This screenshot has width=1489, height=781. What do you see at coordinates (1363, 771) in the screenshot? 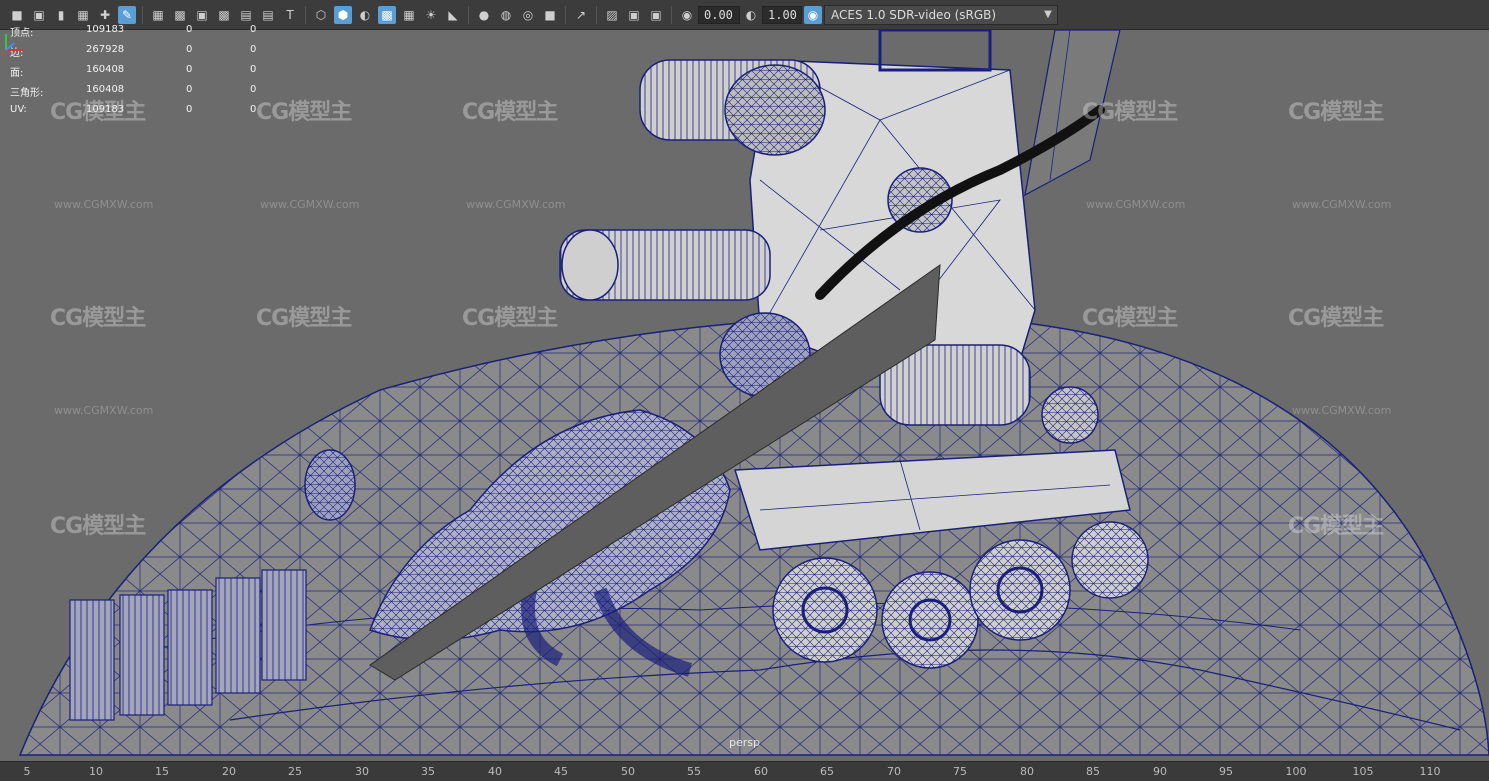
I see `ruler-tick: 105` at bounding box center [1363, 771].